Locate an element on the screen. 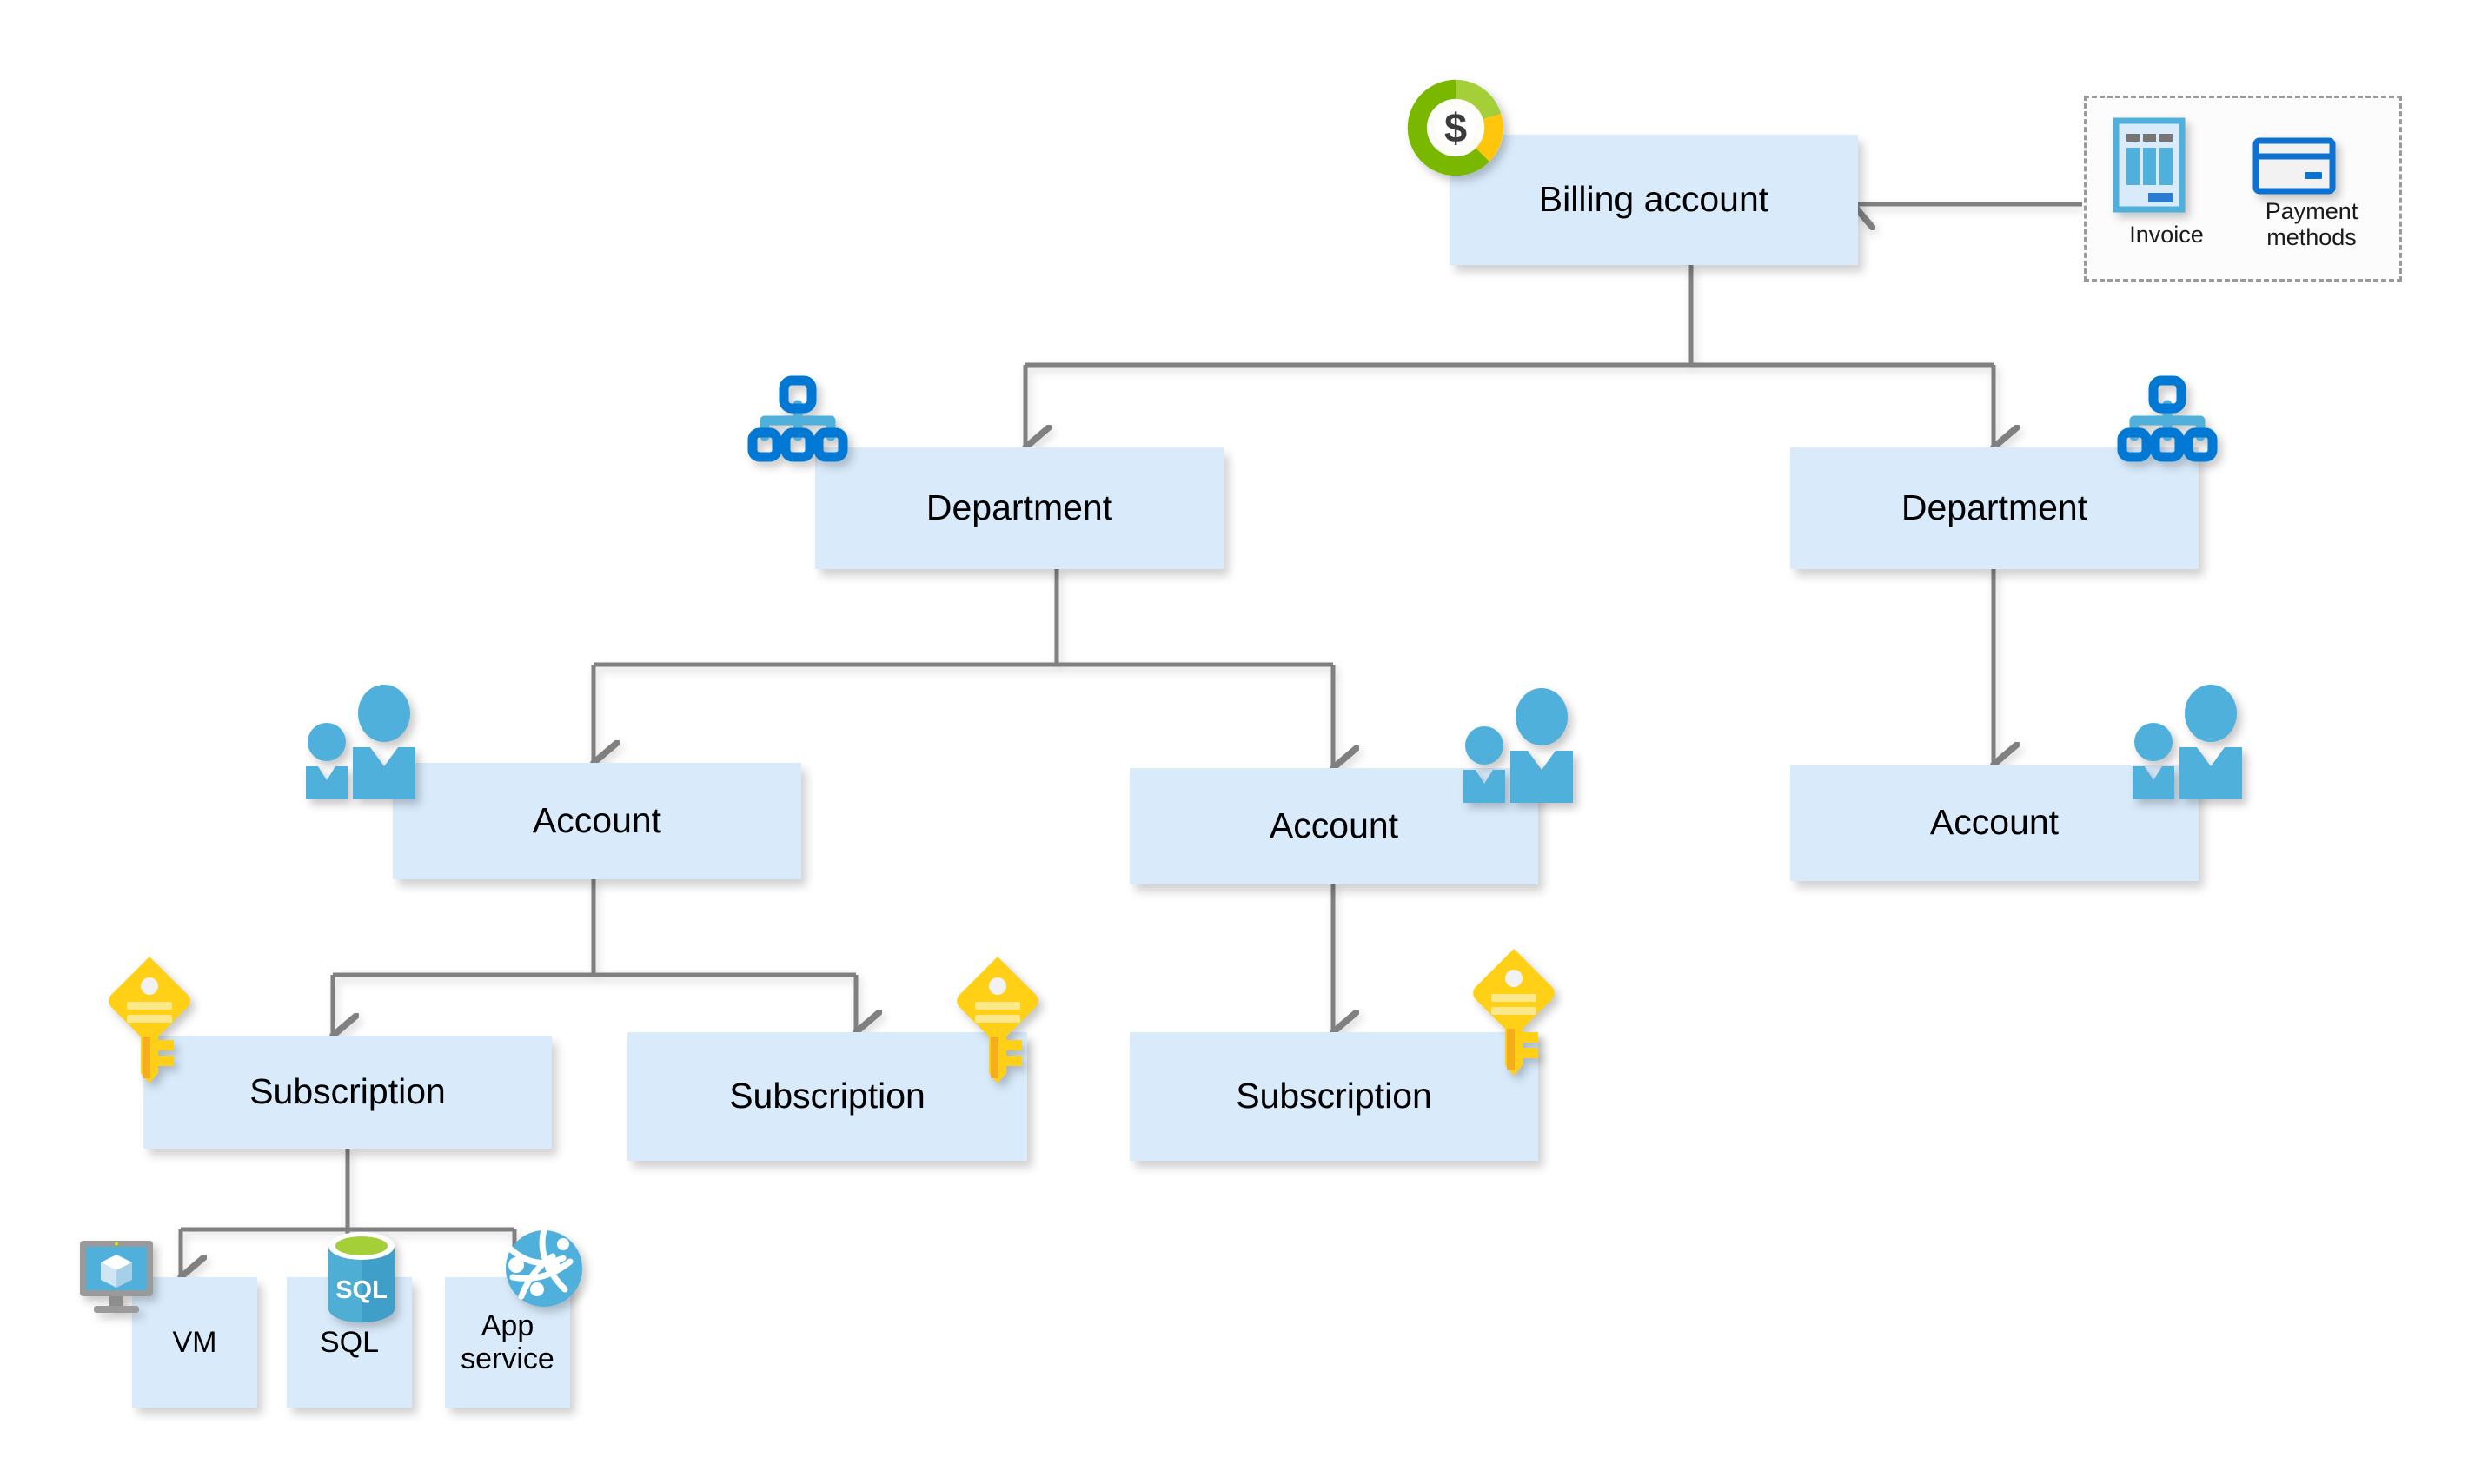 This screenshot has height=1484, width=2468. subscription-1-label: Subscription is located at coordinates (347, 1091).